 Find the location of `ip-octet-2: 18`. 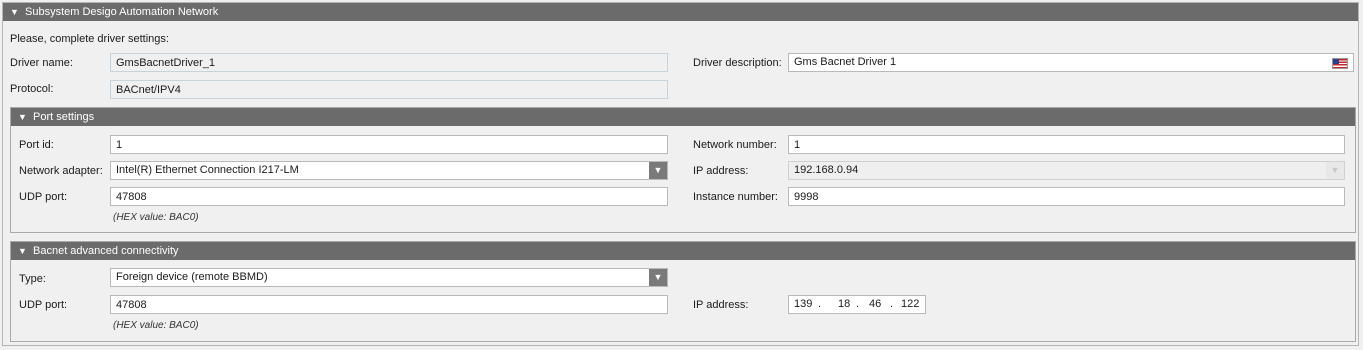

ip-octet-2: 18 is located at coordinates (844, 304).